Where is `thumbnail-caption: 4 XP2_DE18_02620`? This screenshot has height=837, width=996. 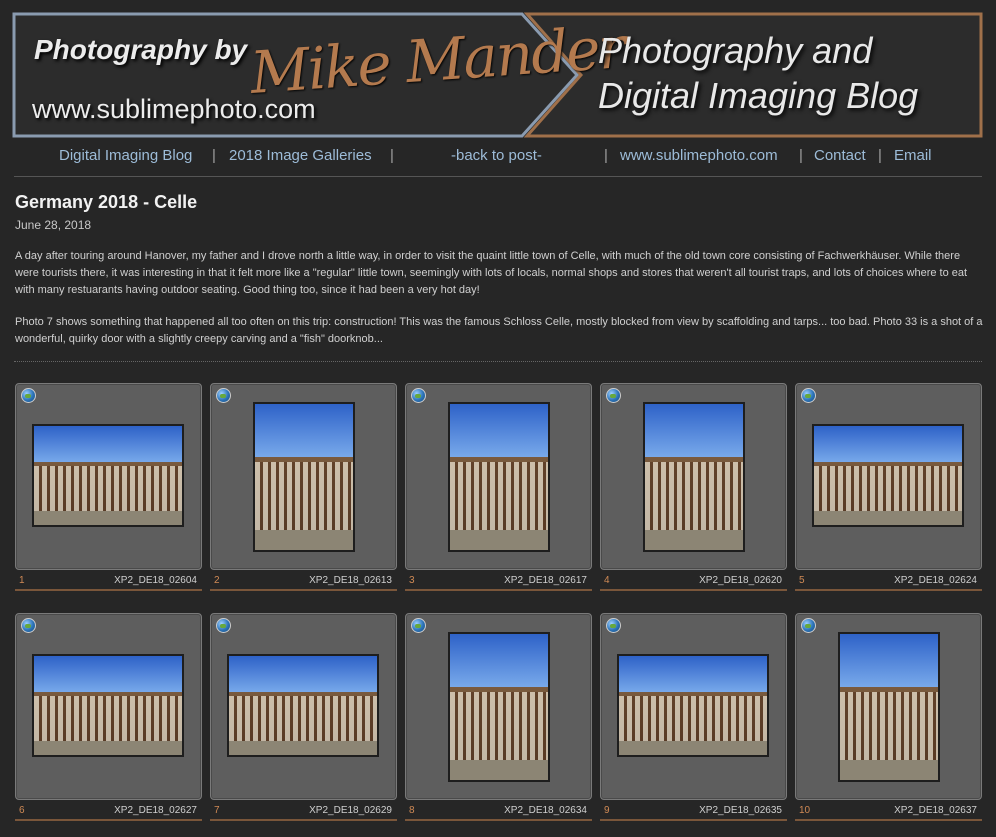 thumbnail-caption: 4 XP2_DE18_02620 is located at coordinates (693, 582).